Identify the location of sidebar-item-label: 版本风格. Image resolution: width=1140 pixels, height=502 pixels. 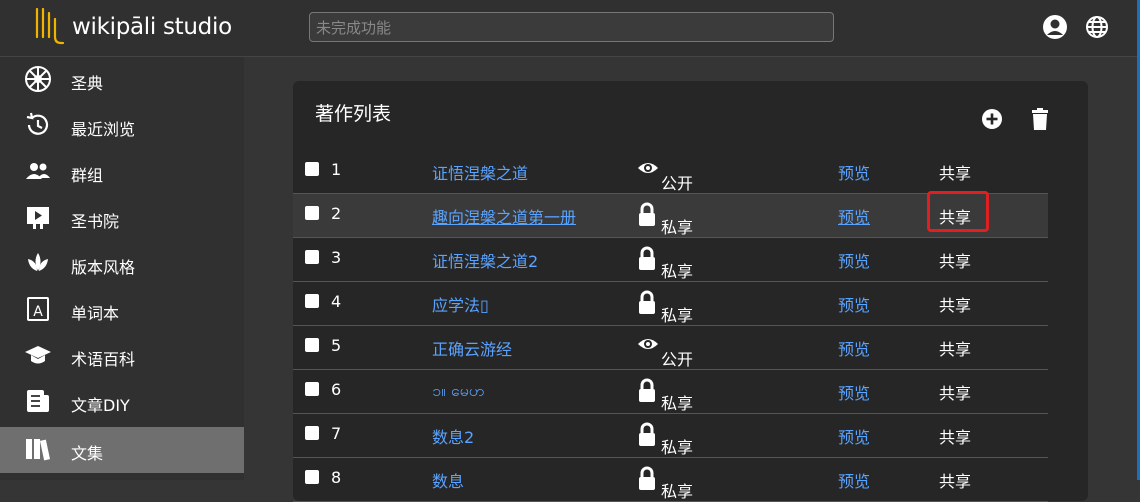
(103, 267).